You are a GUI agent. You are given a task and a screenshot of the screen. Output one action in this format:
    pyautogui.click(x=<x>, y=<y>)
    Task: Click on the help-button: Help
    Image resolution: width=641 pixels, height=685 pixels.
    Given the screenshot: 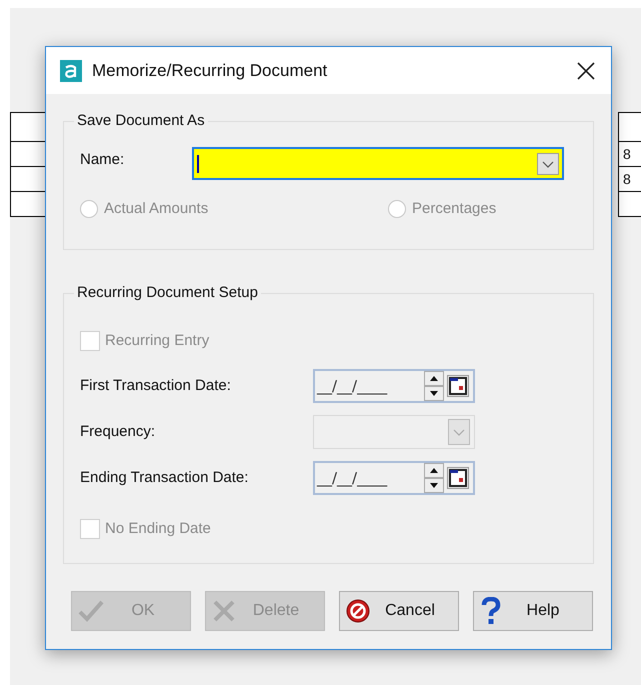 What is the action you would take?
    pyautogui.click(x=533, y=611)
    